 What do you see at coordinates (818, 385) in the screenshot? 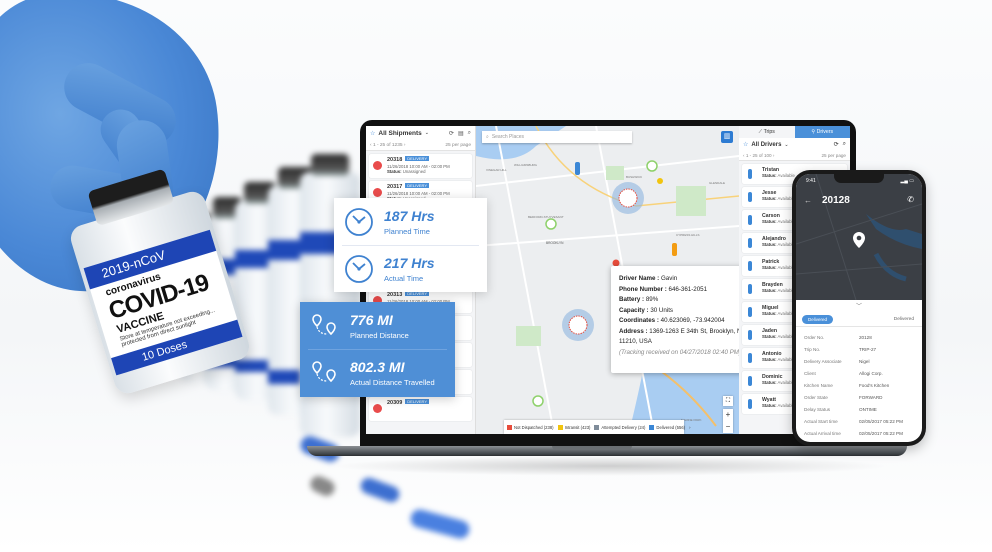
I see `detail-key: Kitchen Name` at bounding box center [818, 385].